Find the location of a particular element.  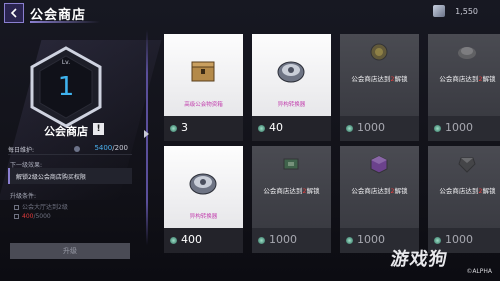

chevron-left-icon is located at coordinates (13, 13).